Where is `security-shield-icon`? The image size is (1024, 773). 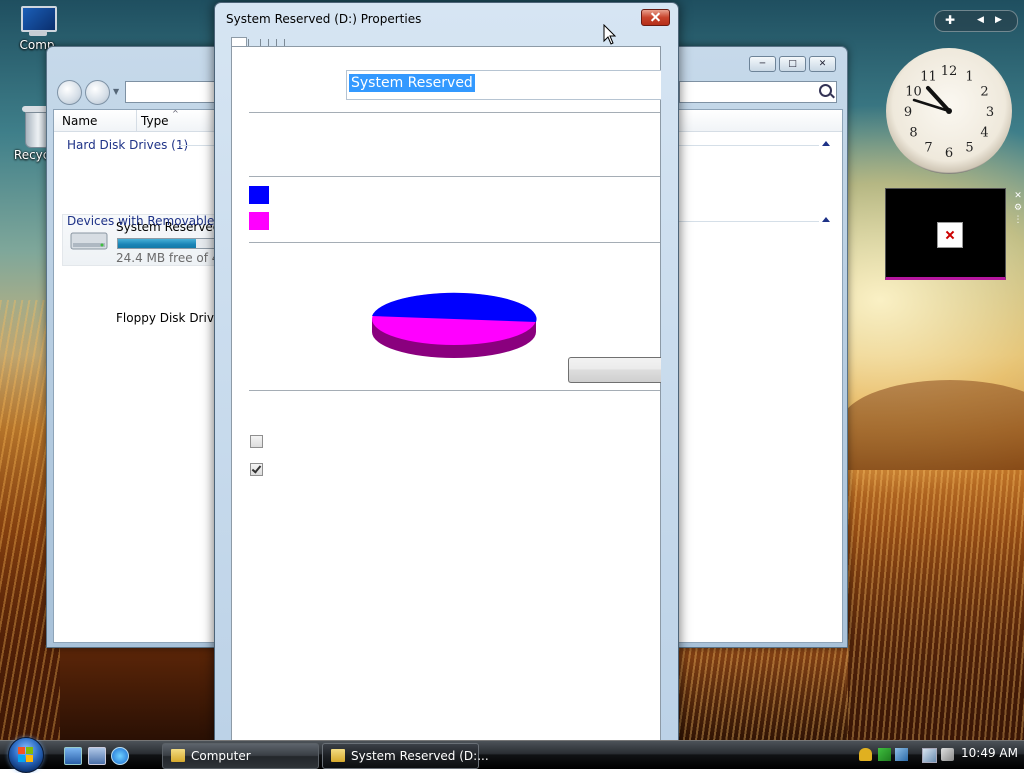
security-shield-icon is located at coordinates (865, 754).